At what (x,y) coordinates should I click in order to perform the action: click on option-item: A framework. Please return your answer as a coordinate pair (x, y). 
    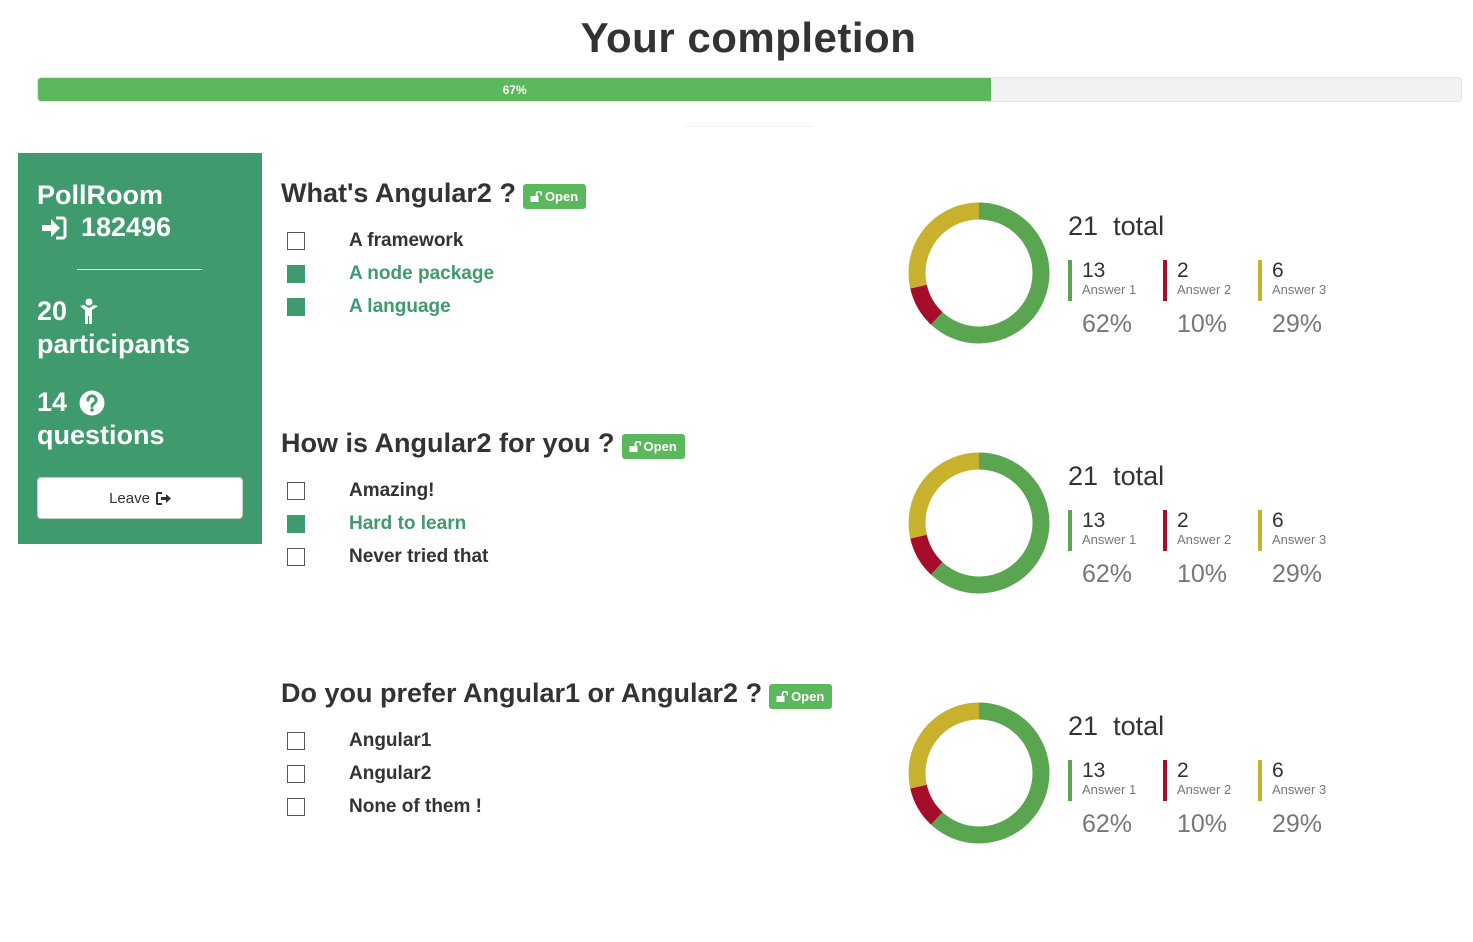
    Looking at the image, I should click on (375, 241).